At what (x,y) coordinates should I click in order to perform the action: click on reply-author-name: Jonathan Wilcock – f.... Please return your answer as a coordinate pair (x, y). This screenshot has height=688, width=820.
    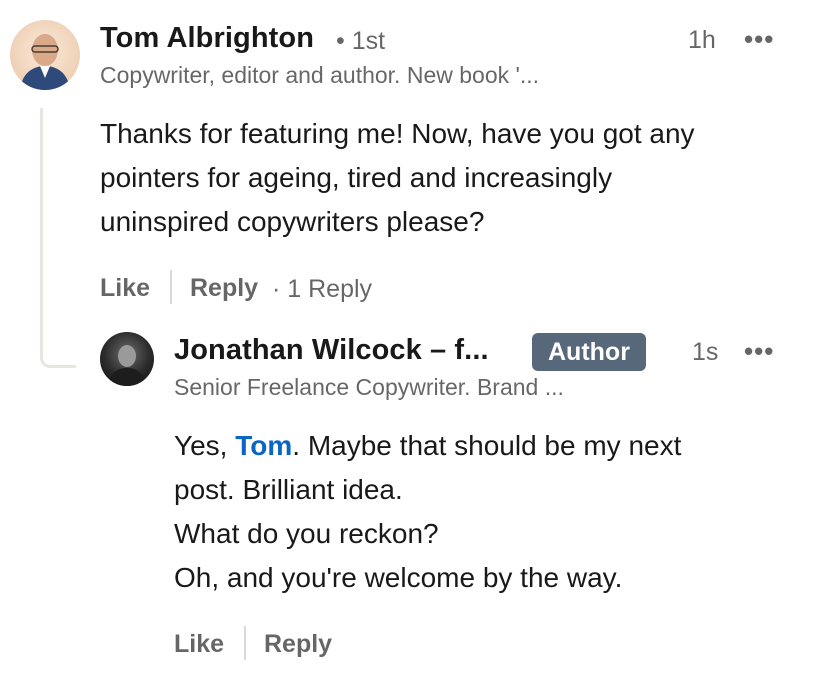
    Looking at the image, I should click on (331, 350).